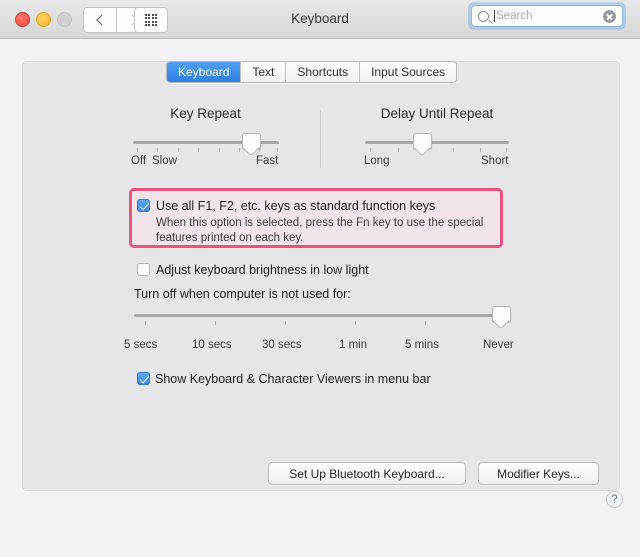 This screenshot has width=640, height=557. I want to click on key-repeat-min-label: Off, so click(139, 161).